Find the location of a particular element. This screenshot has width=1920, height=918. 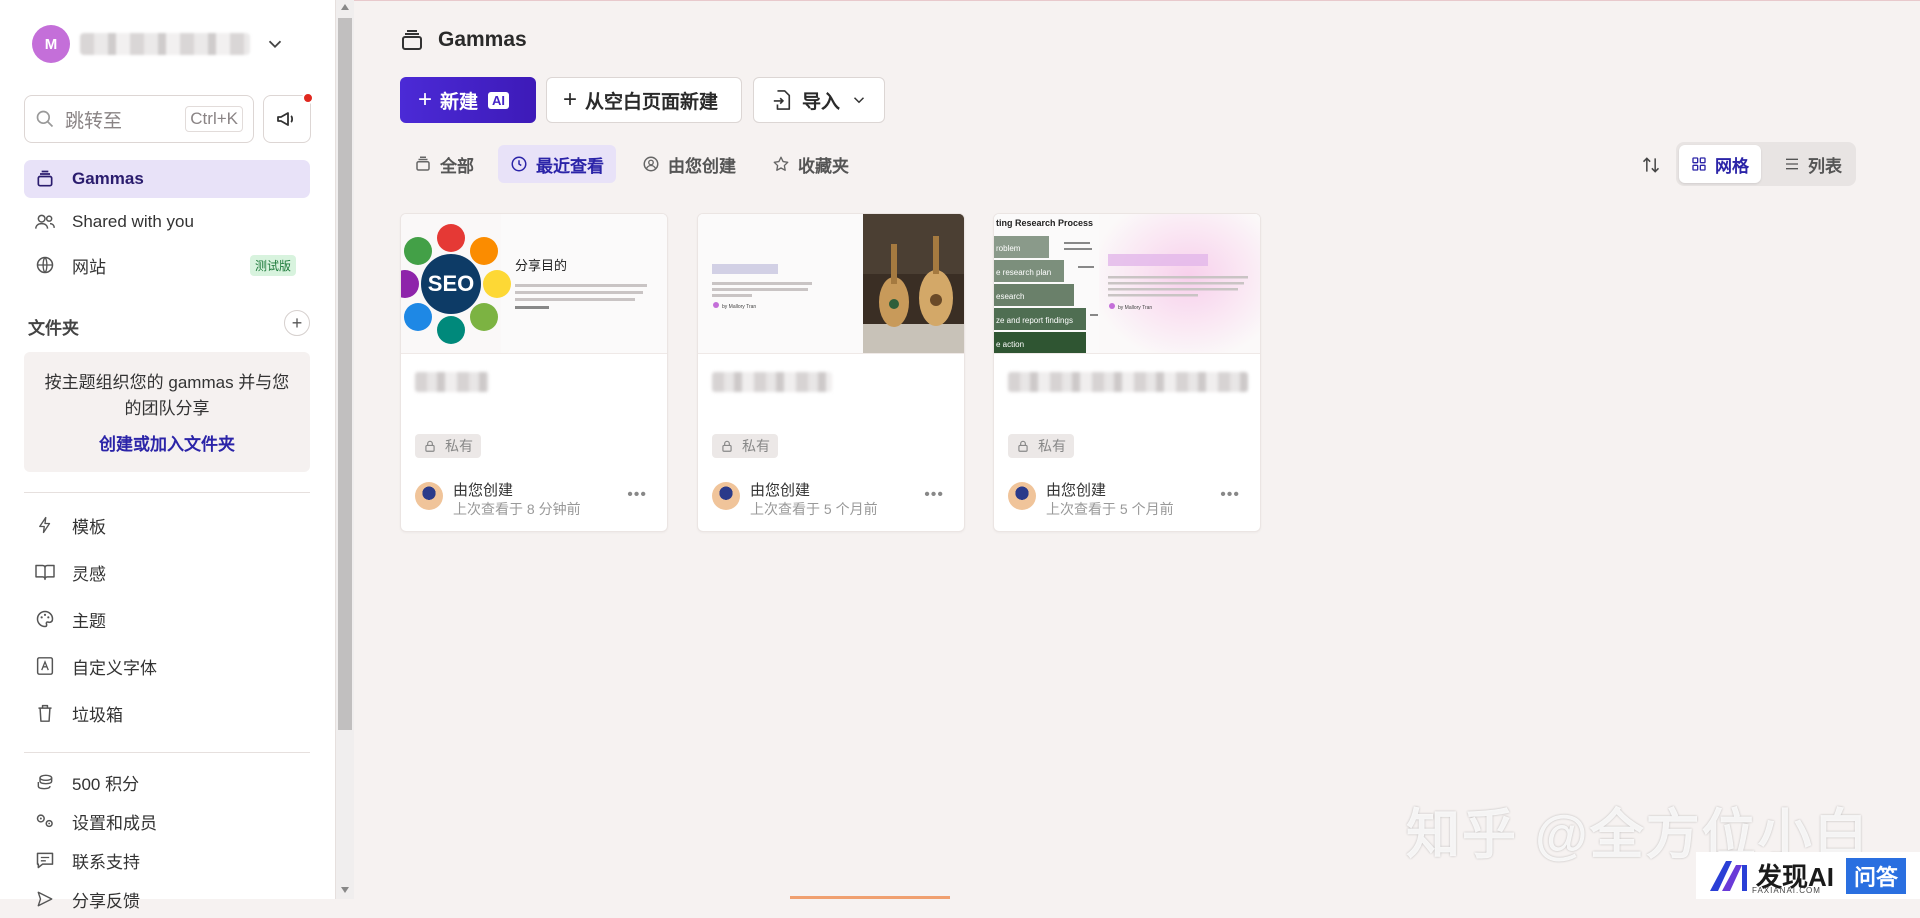

view-list-button: 列表 is located at coordinates (1813, 164).